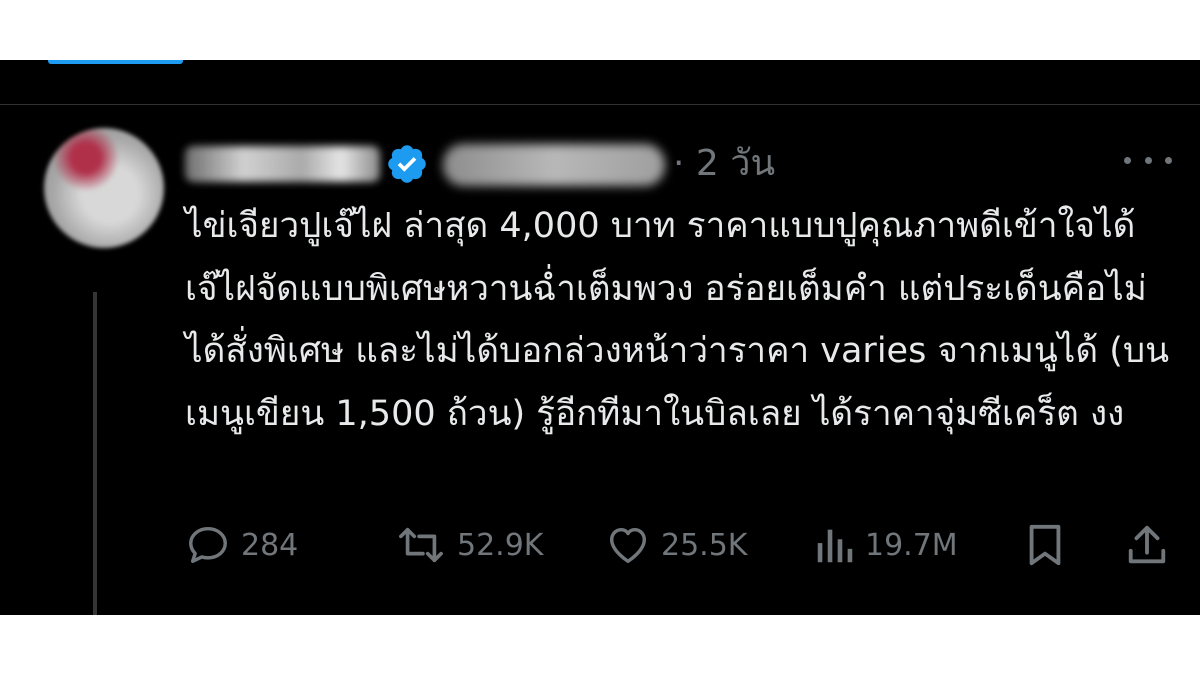 The width and height of the screenshot is (1200, 675). Describe the element at coordinates (282, 164) in the screenshot. I see `display-name-redacted` at that location.